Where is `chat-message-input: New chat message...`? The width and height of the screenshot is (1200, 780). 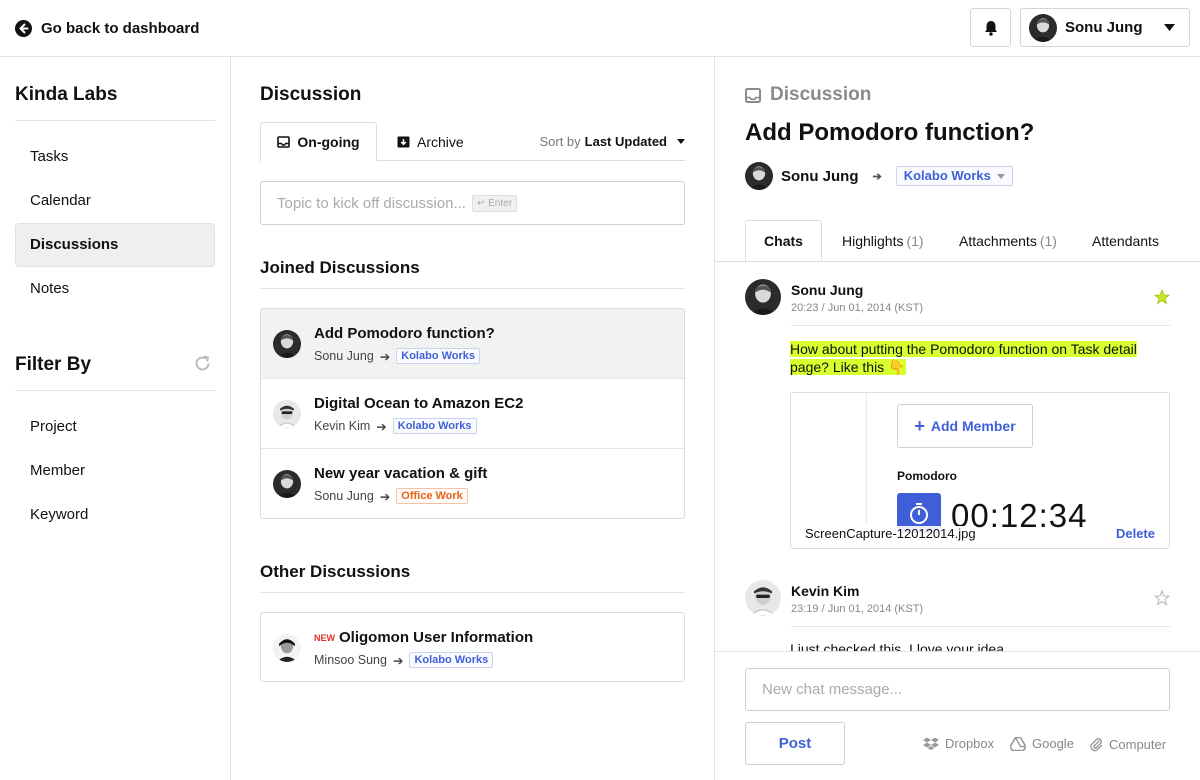 chat-message-input: New chat message... is located at coordinates (957, 689).